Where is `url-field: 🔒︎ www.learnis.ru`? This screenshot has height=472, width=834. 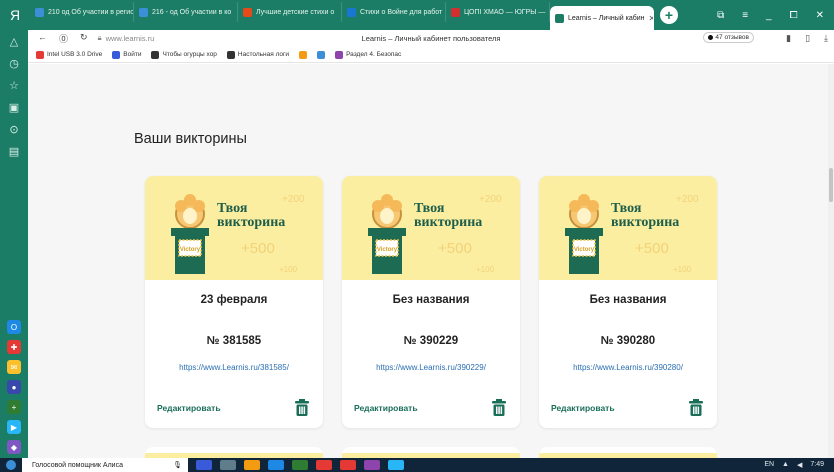
url-field: 🔒︎ www.learnis.ru is located at coordinates (126, 38).